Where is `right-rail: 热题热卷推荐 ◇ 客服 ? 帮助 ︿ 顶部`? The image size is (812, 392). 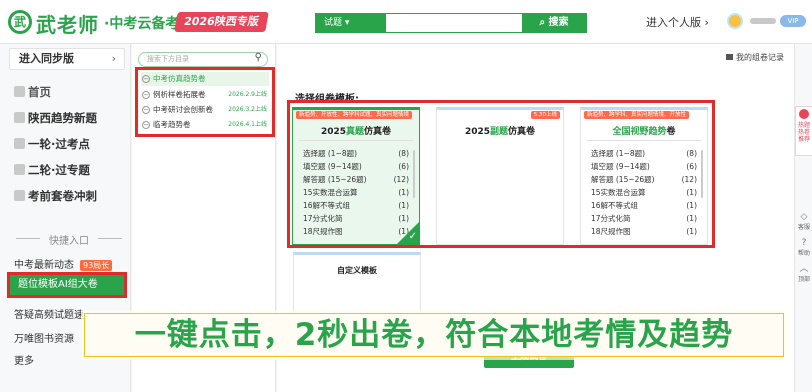 right-rail: 热题热卷推荐 ◇ 客服 ? 帮助 ︿ 顶部 is located at coordinates (803, 218).